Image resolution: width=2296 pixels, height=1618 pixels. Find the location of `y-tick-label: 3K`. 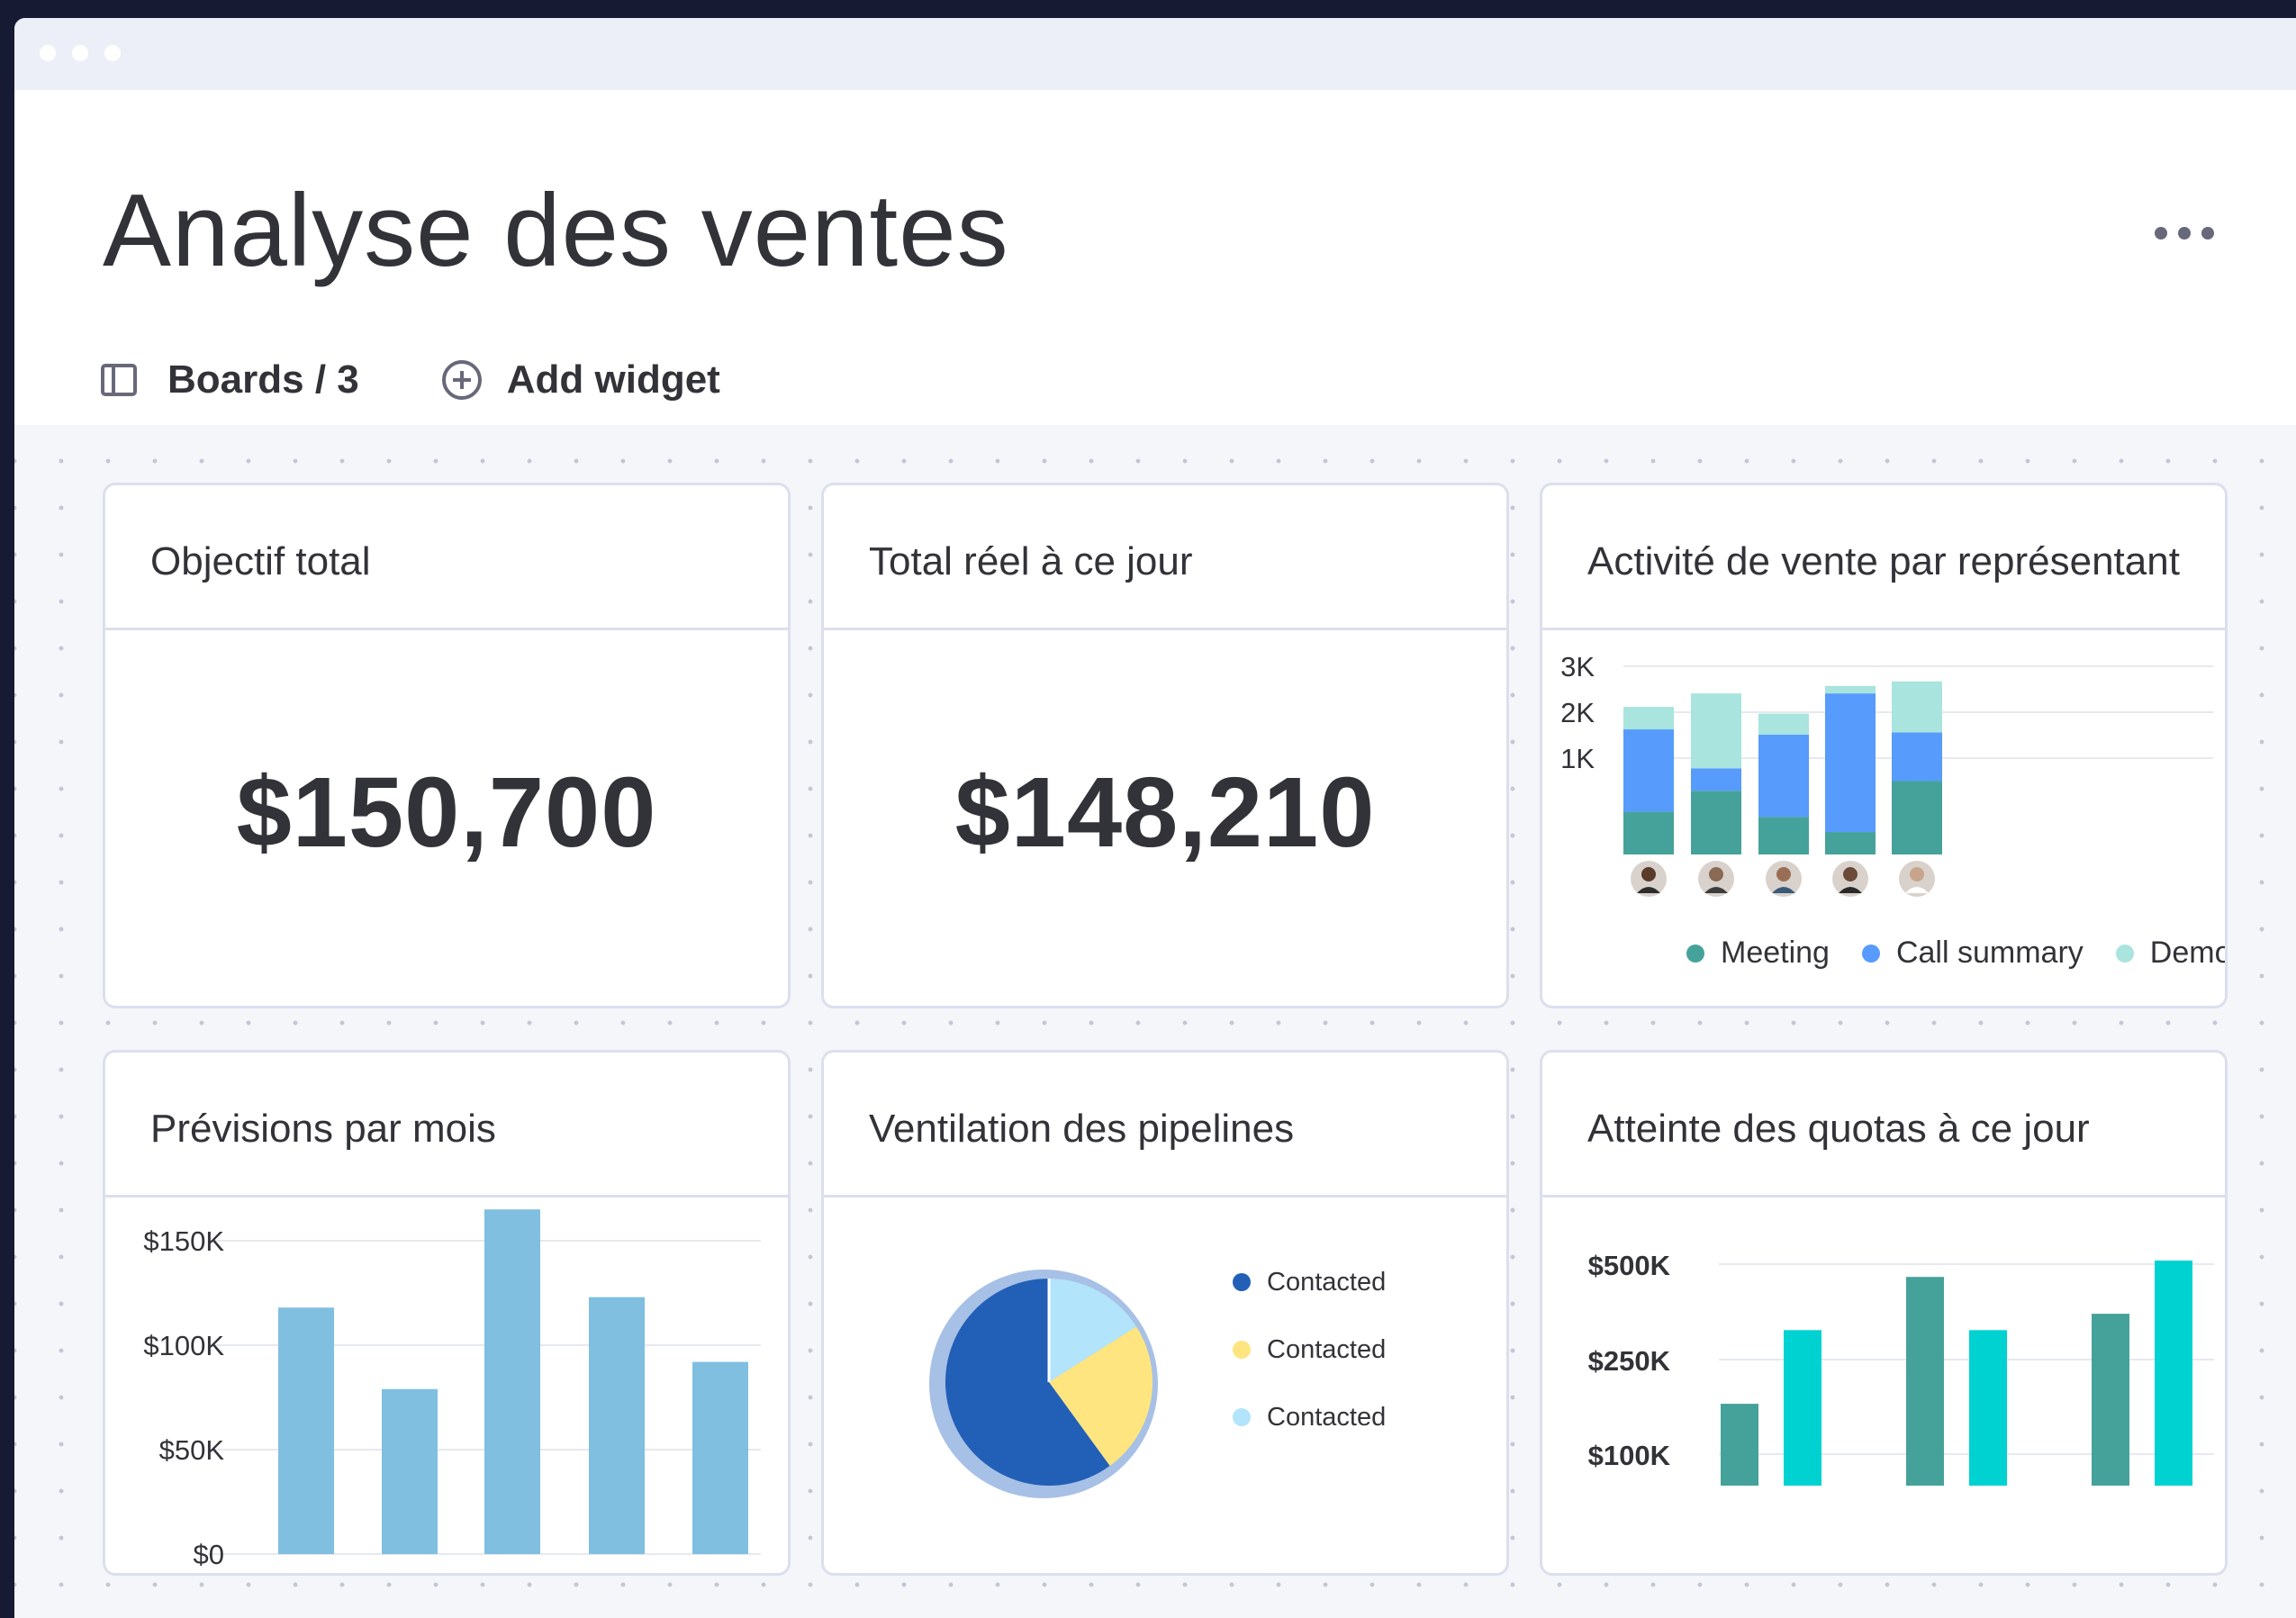

y-tick-label: 3K is located at coordinates (1577, 666).